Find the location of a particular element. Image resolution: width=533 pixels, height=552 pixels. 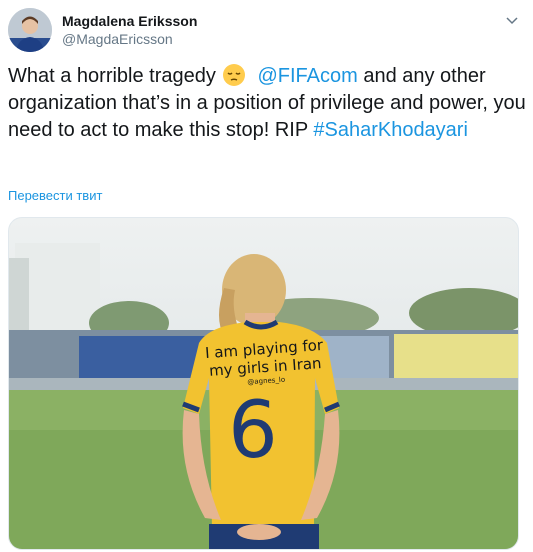

author-handle: @MagdaEricsson is located at coordinates (129, 39).